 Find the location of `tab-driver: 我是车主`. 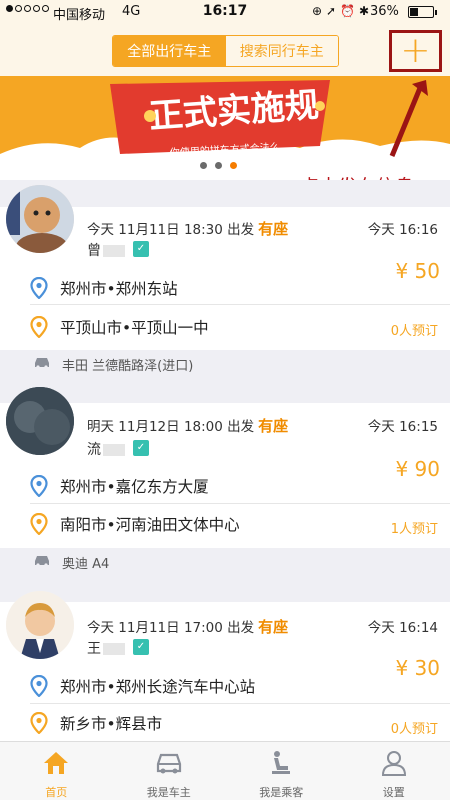

tab-driver: 我是车主 is located at coordinates (169, 771).